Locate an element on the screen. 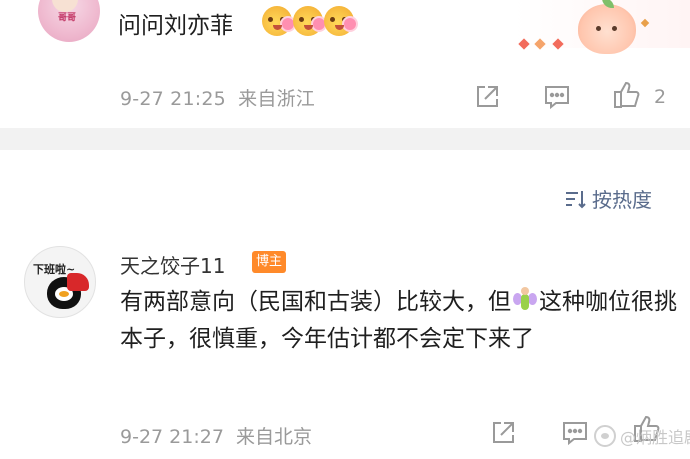  decoration-dots is located at coordinates (554, 44).